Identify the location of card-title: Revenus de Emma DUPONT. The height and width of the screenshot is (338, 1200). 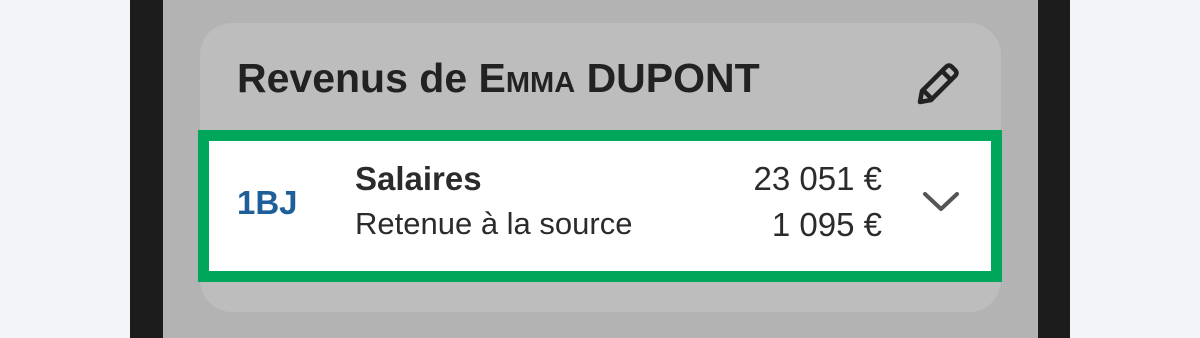
(498, 78).